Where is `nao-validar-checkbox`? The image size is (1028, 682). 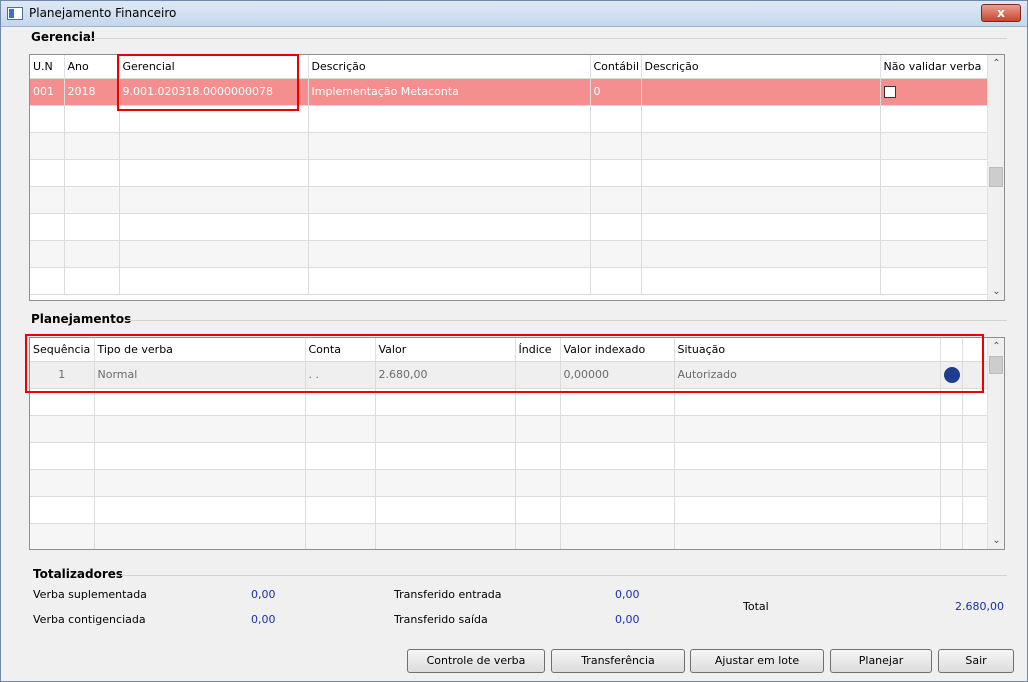
nao-validar-checkbox is located at coordinates (889, 92).